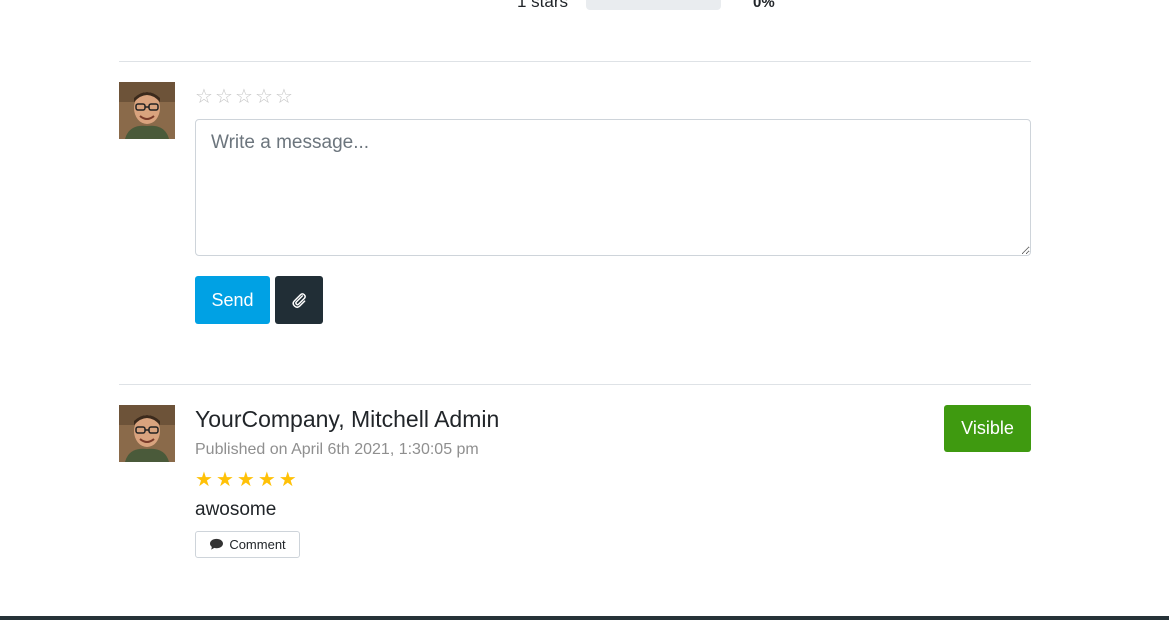 The image size is (1169, 620). I want to click on speech-bubble-icon, so click(217, 544).